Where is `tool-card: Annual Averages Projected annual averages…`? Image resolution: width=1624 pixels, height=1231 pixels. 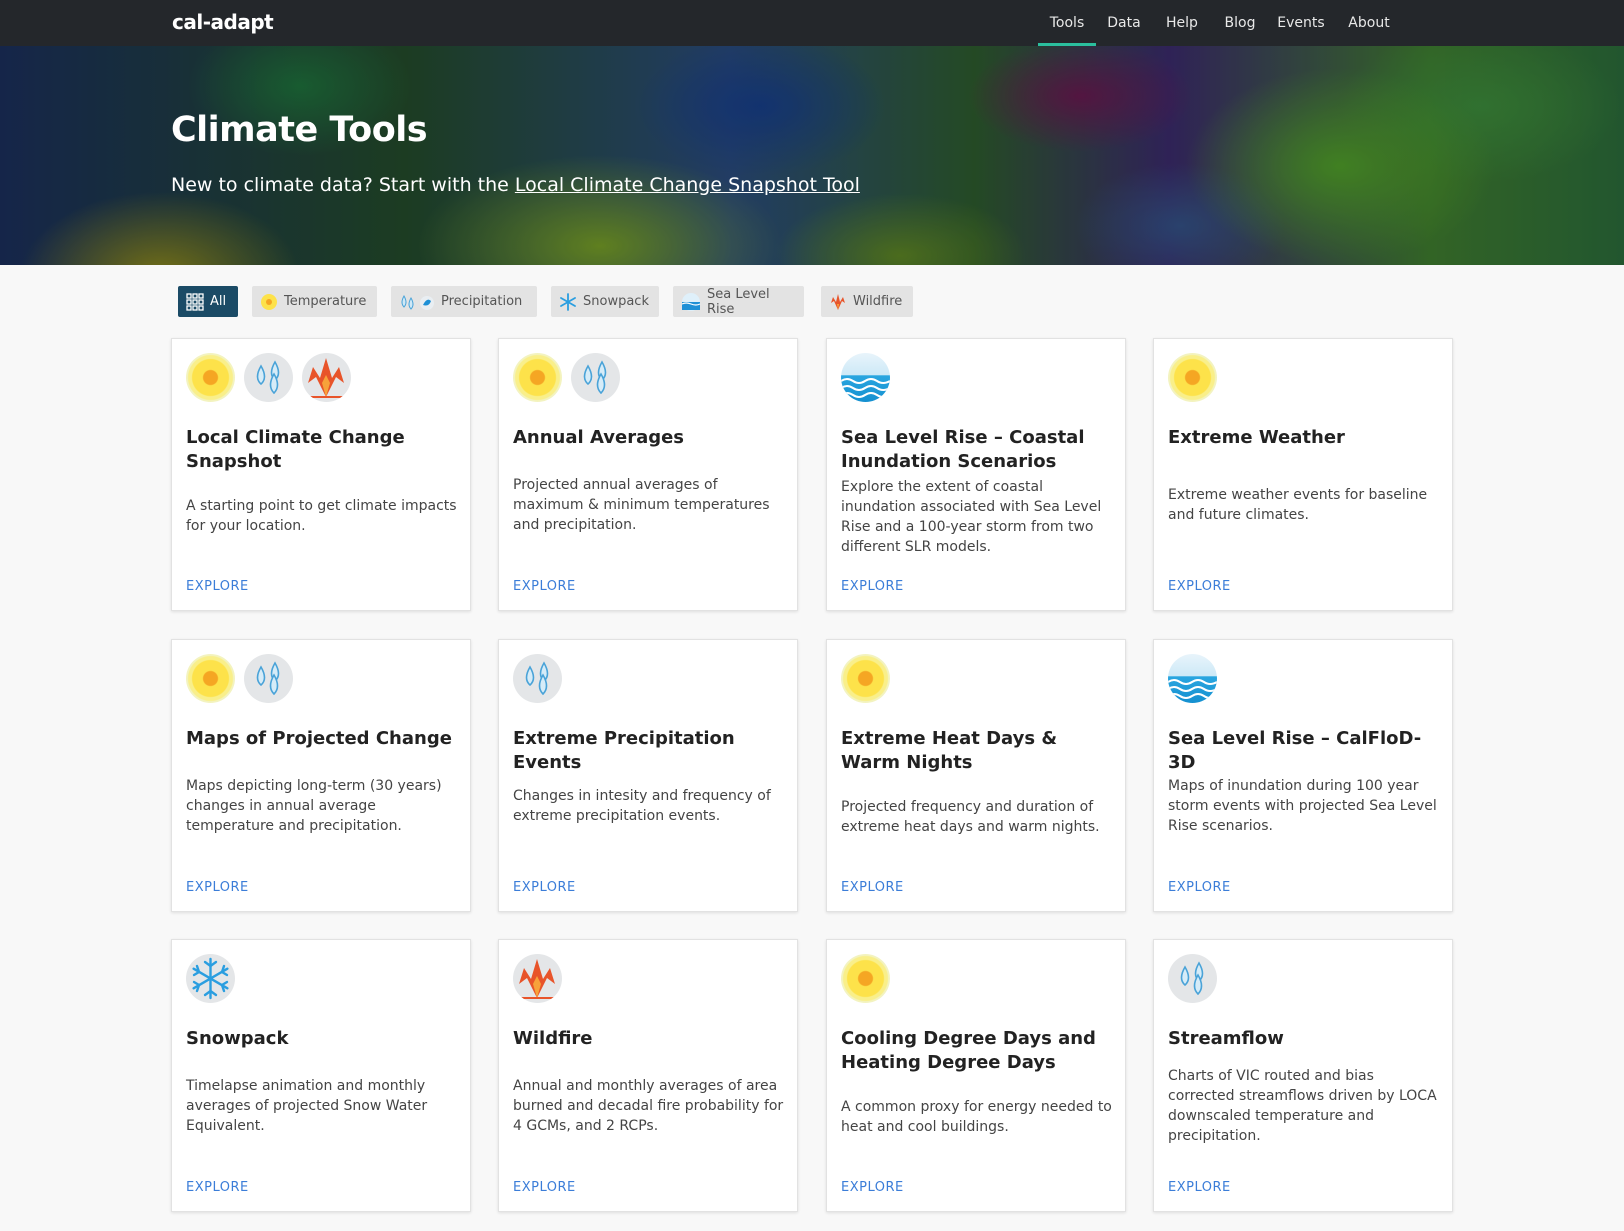
tool-card: Annual Averages Projected annual averages… is located at coordinates (648, 474).